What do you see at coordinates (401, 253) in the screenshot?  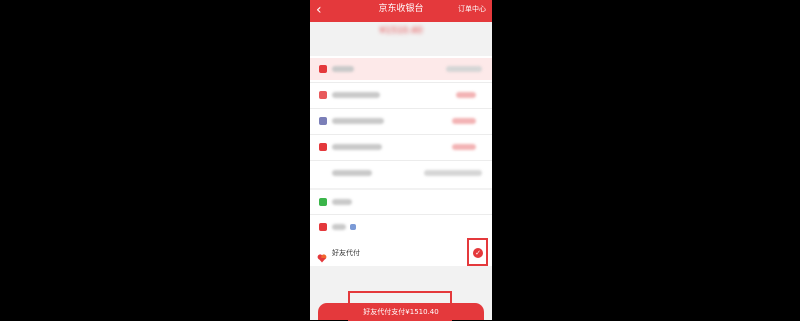 I see `friend-pay-option: 好友代付 ✓` at bounding box center [401, 253].